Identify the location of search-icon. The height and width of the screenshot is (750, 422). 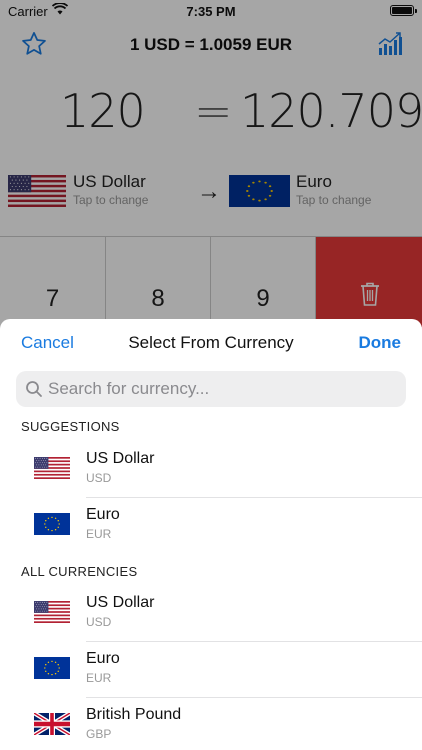
(34, 389).